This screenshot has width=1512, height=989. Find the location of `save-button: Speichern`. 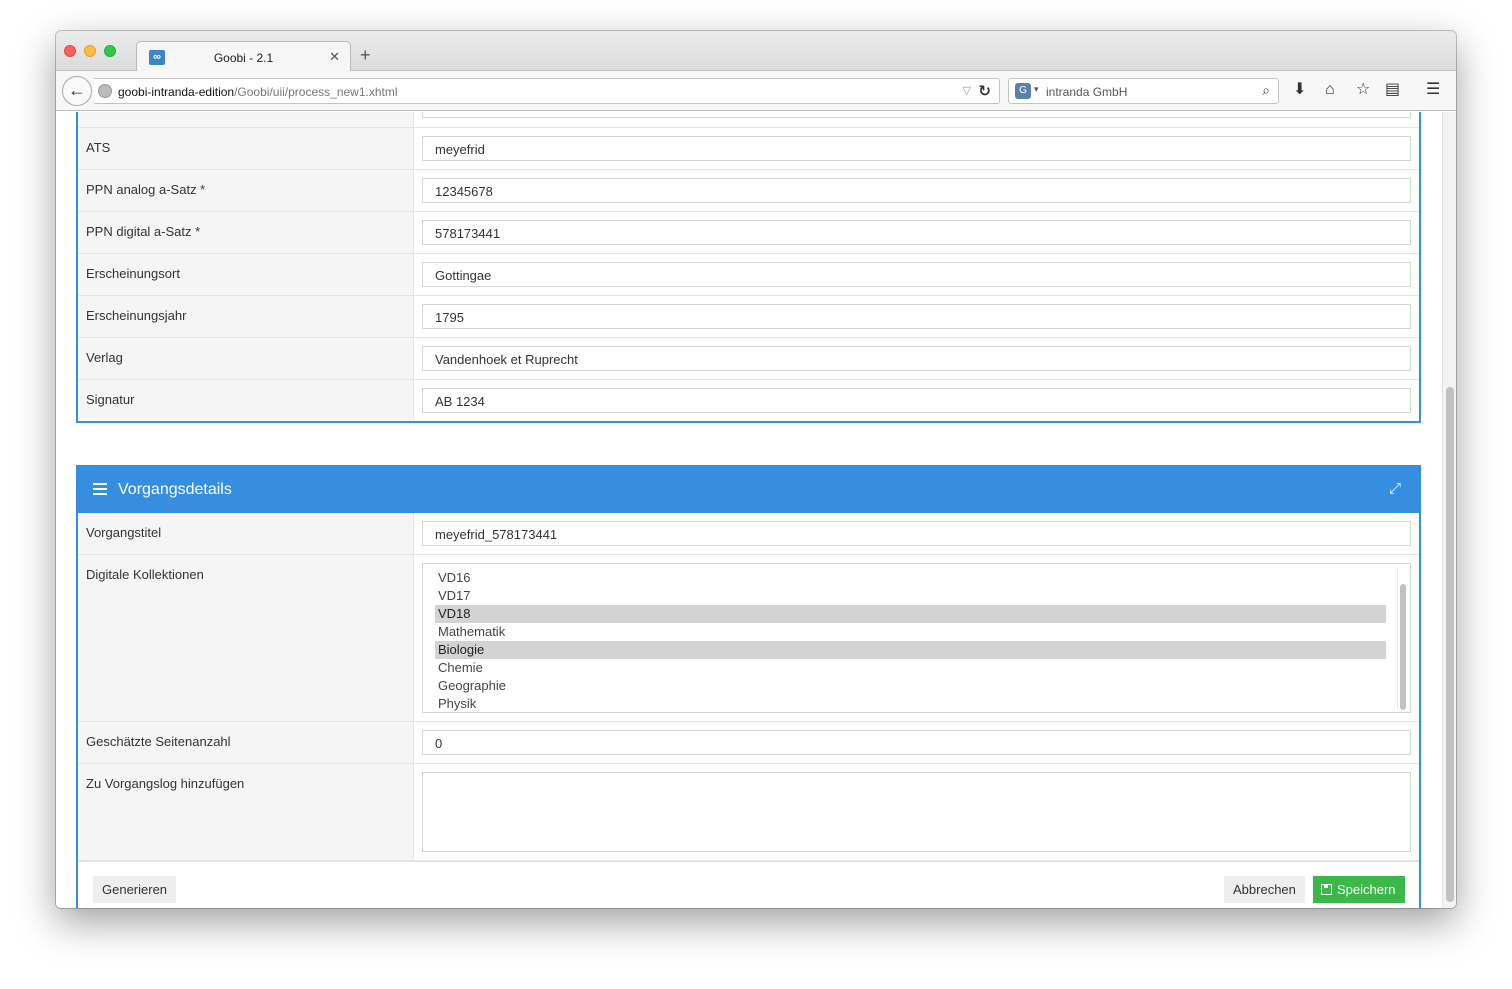

save-button: Speichern is located at coordinates (1359, 889).